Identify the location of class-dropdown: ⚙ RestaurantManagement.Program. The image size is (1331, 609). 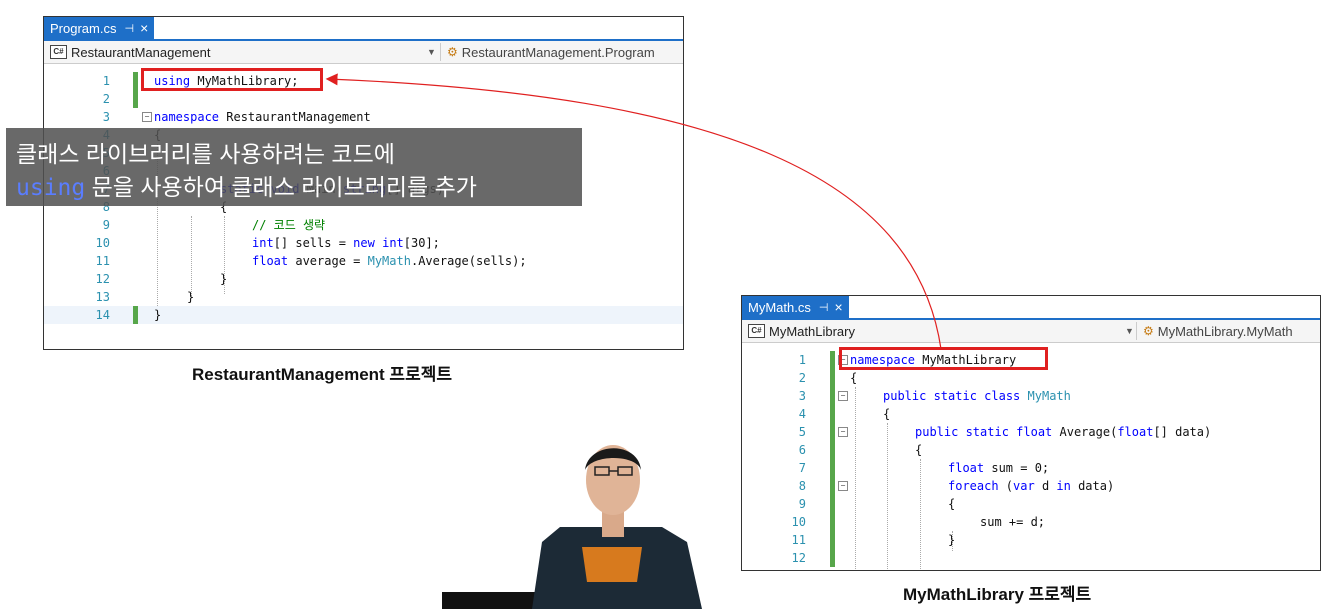
(547, 52).